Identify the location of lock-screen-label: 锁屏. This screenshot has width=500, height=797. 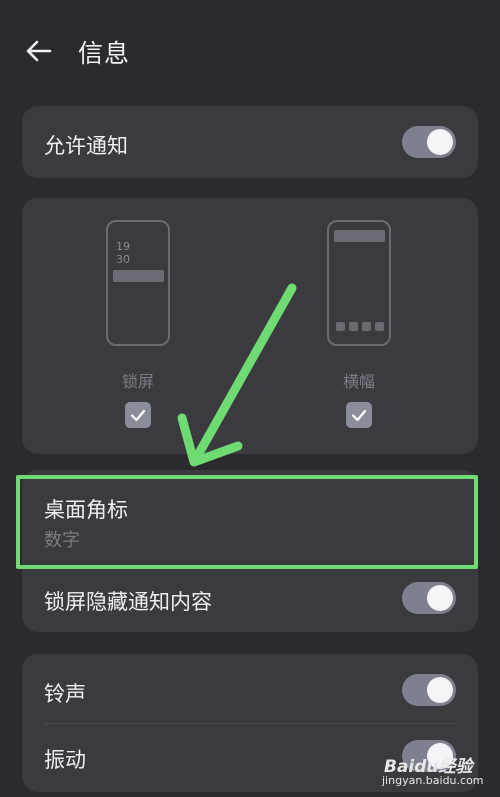
(137, 381).